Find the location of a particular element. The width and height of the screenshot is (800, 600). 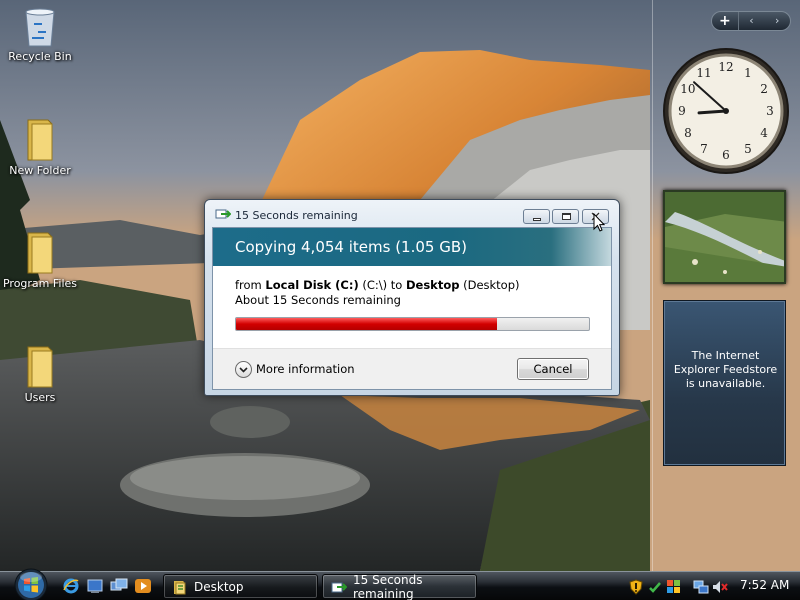

minimize-button is located at coordinates (536, 216).